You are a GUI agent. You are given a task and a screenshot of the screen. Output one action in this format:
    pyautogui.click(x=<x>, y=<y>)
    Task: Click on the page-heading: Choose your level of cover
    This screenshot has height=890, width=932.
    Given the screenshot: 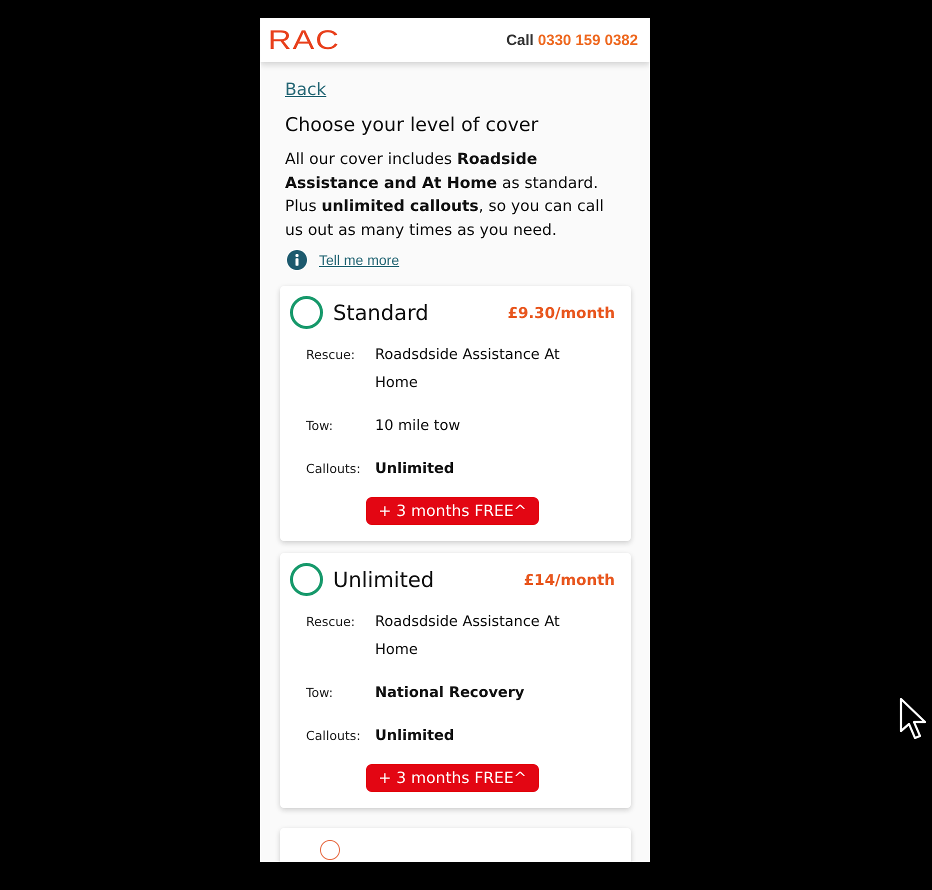 What is the action you would take?
    pyautogui.click(x=412, y=125)
    